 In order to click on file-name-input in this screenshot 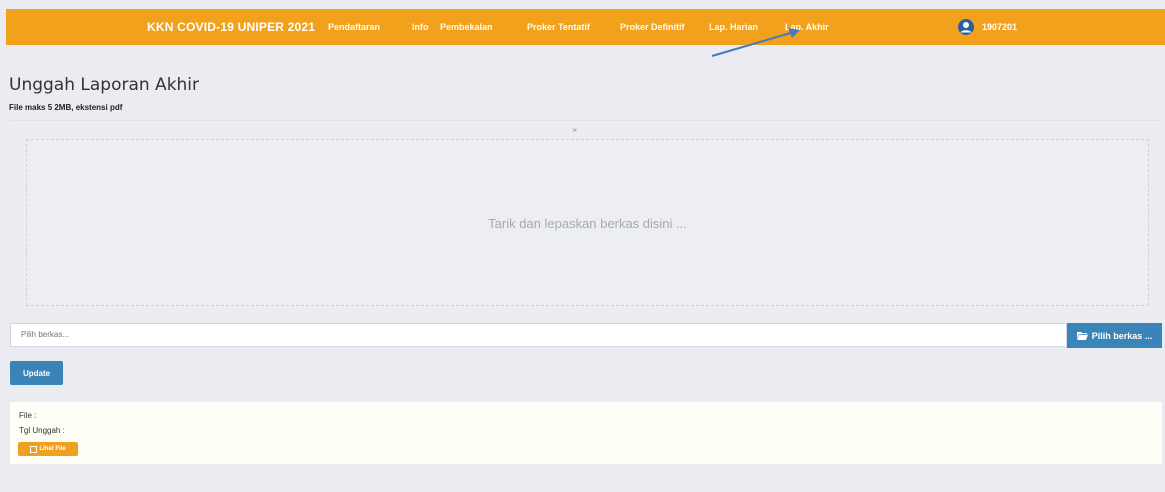, I will do `click(538, 335)`.